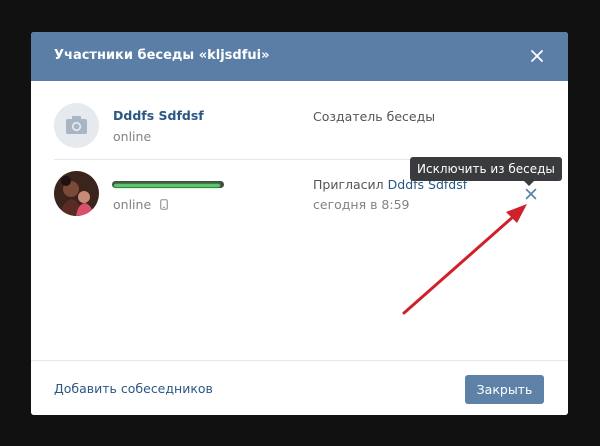 The image size is (600, 446). I want to click on member-role: Создатель беседы, so click(374, 116).